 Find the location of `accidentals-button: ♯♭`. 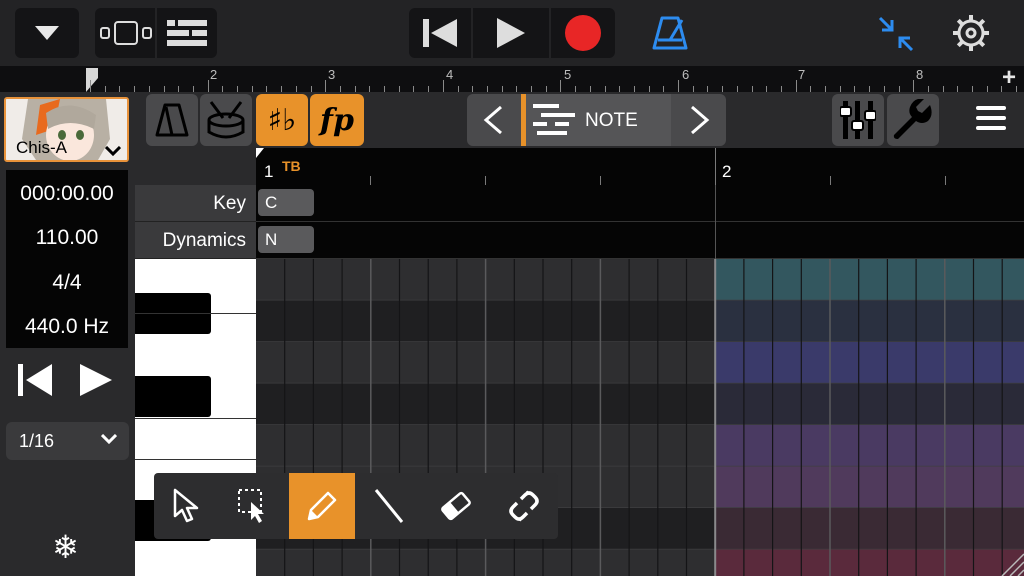

accidentals-button: ♯♭ is located at coordinates (282, 120).